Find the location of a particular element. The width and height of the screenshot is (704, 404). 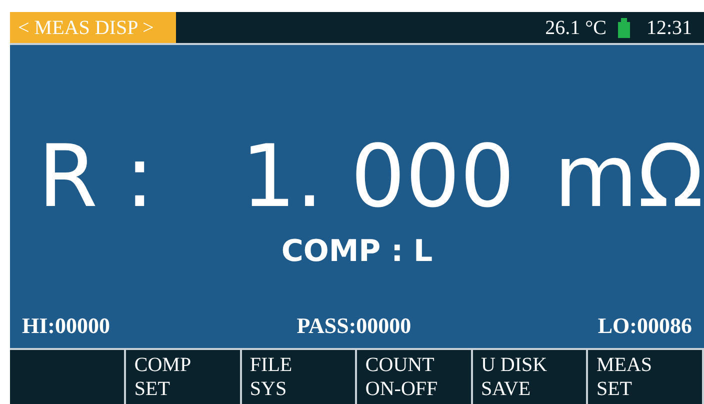

screen-title: < MEAS DISP > is located at coordinates (93, 27).